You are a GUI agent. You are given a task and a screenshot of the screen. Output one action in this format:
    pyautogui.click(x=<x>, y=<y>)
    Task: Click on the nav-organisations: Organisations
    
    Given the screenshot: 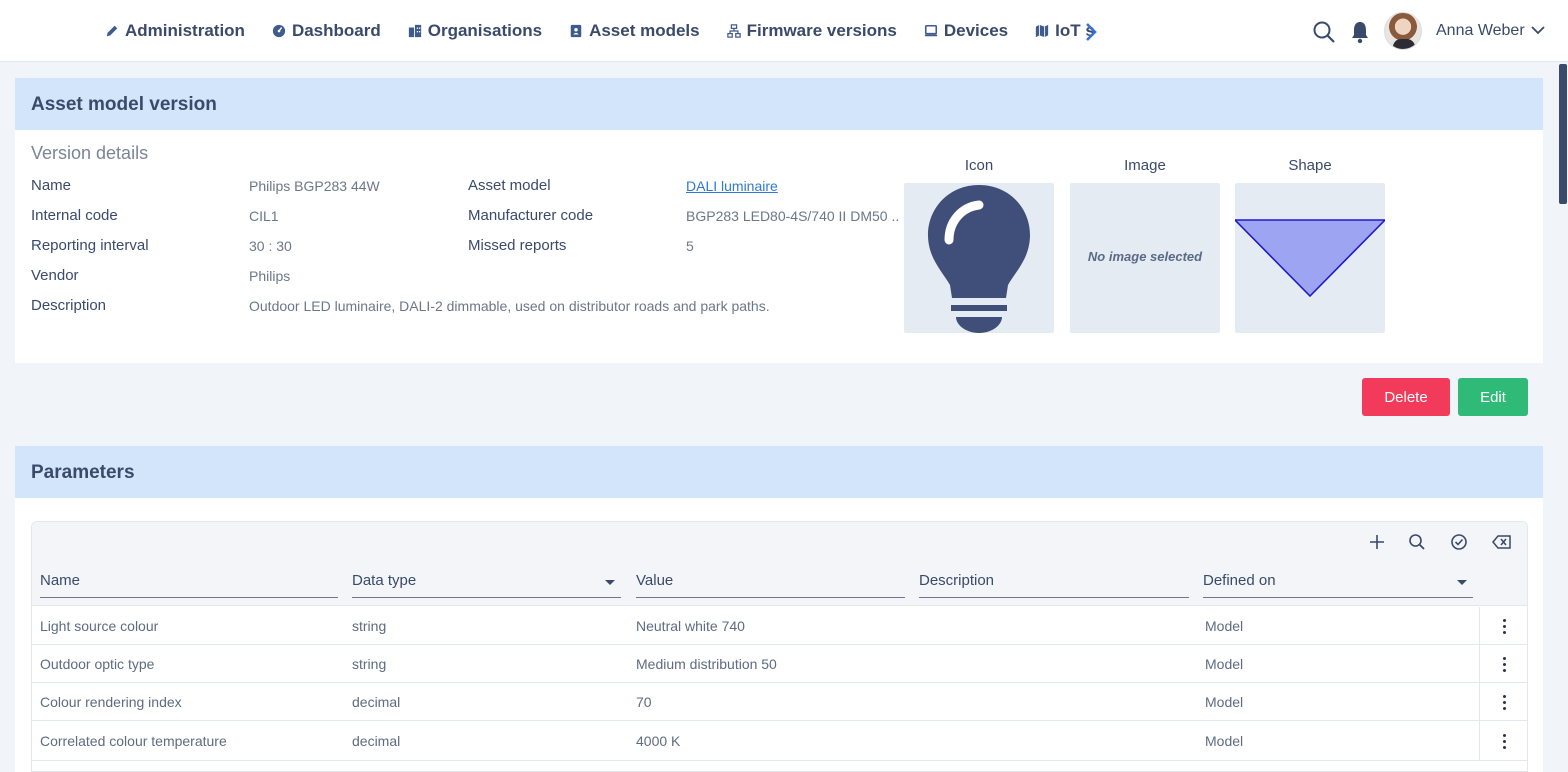 What is the action you would take?
    pyautogui.click(x=475, y=31)
    